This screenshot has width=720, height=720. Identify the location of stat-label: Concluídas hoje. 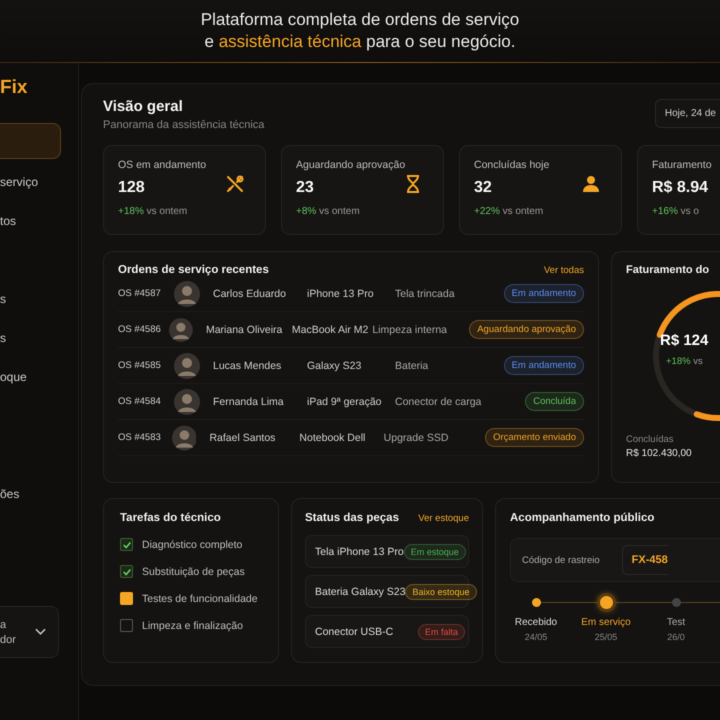
(512, 165).